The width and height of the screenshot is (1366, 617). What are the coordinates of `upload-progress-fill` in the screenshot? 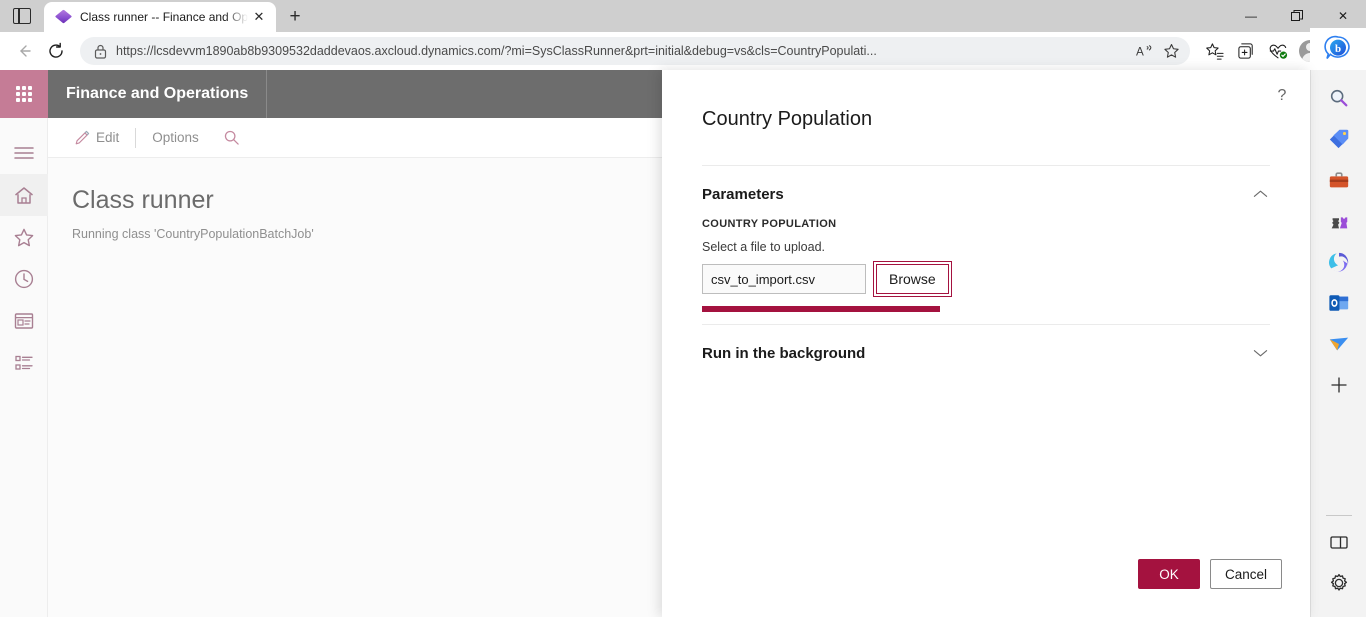 It's located at (821, 309).